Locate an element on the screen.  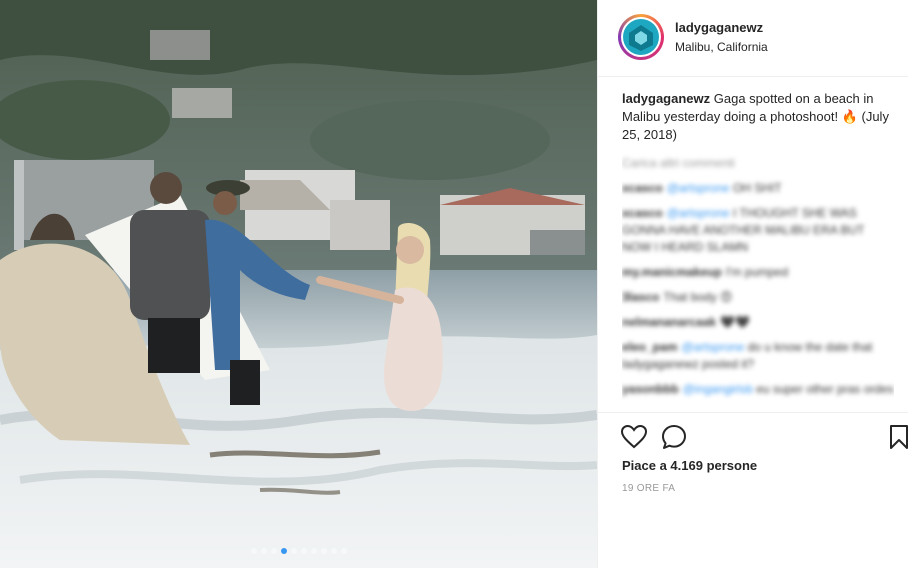
comment-username: yasonbbb is located at coordinates (650, 389).